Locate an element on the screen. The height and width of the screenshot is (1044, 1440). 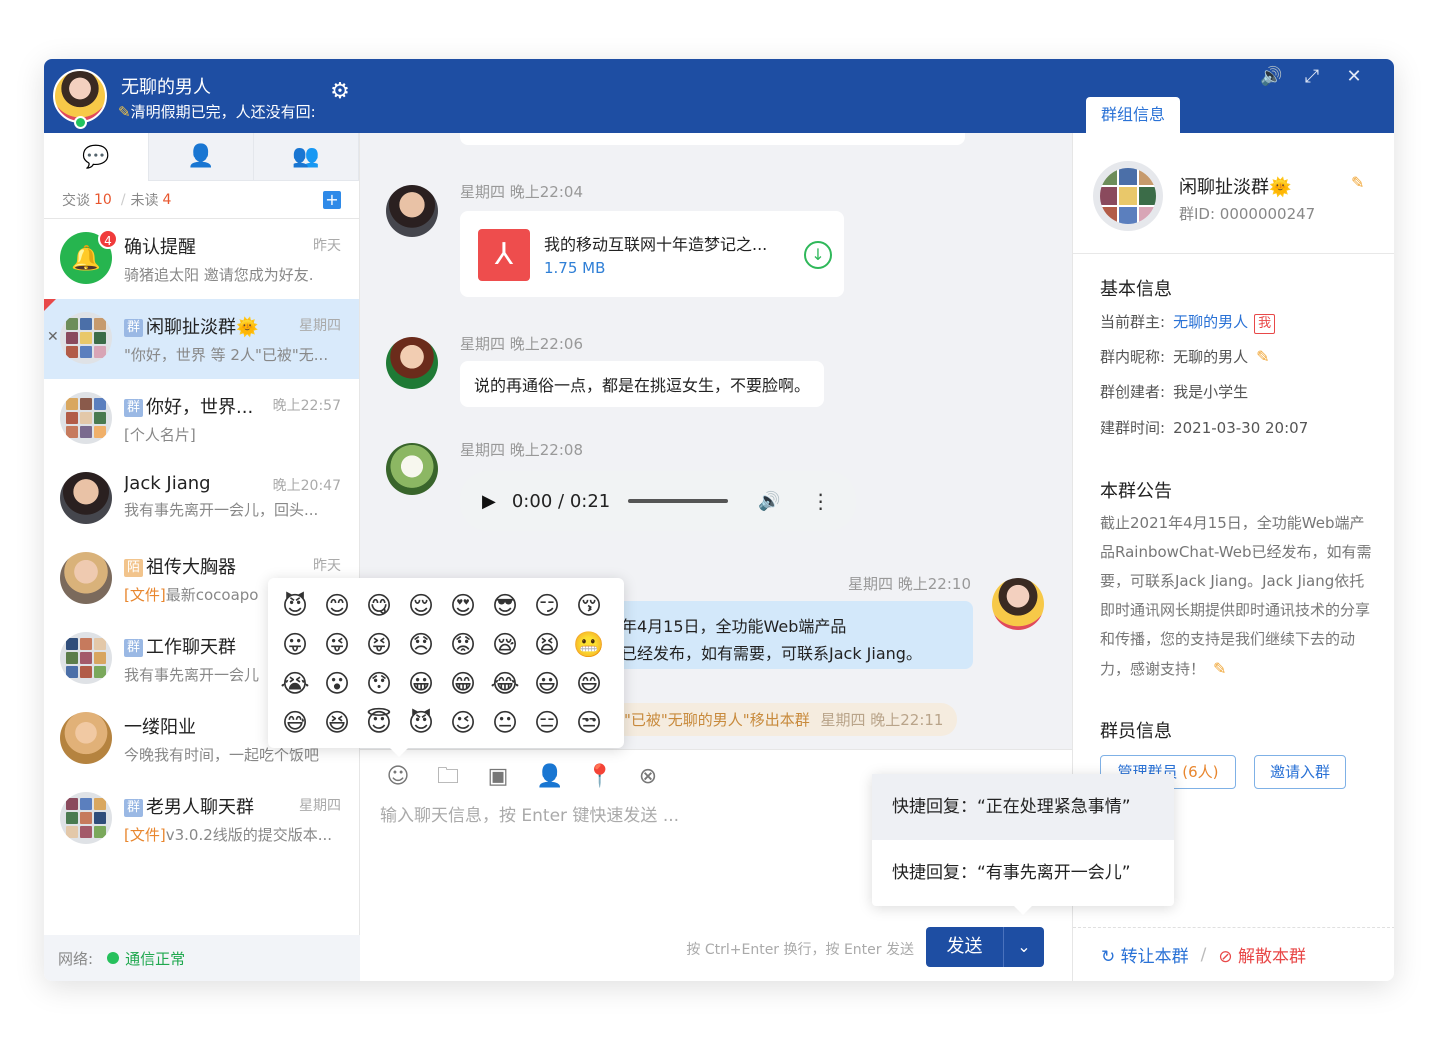
list-item: 🔔 4 确认提醒 昨天 骑猪追太阳 邀请您成为好友. is located at coordinates (201, 259).